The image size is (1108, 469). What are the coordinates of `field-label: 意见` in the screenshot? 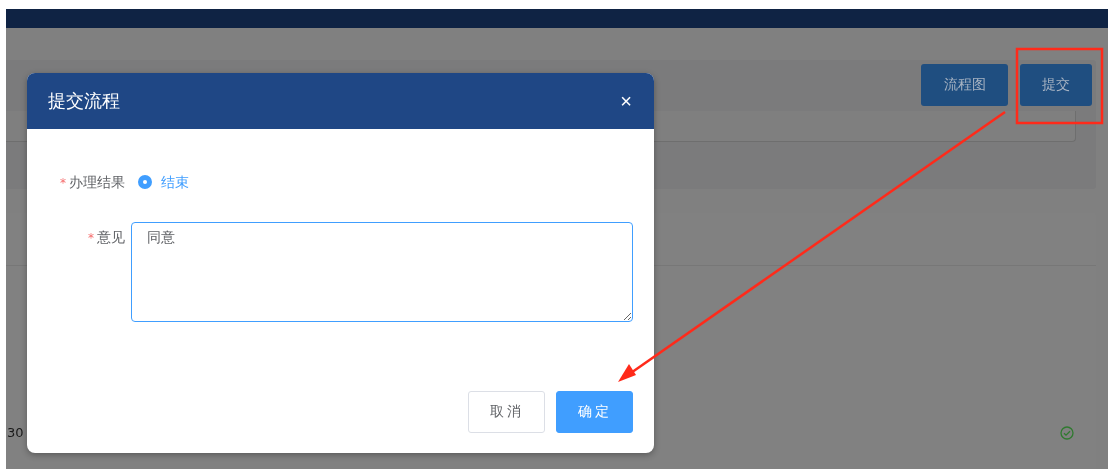 It's located at (111, 237).